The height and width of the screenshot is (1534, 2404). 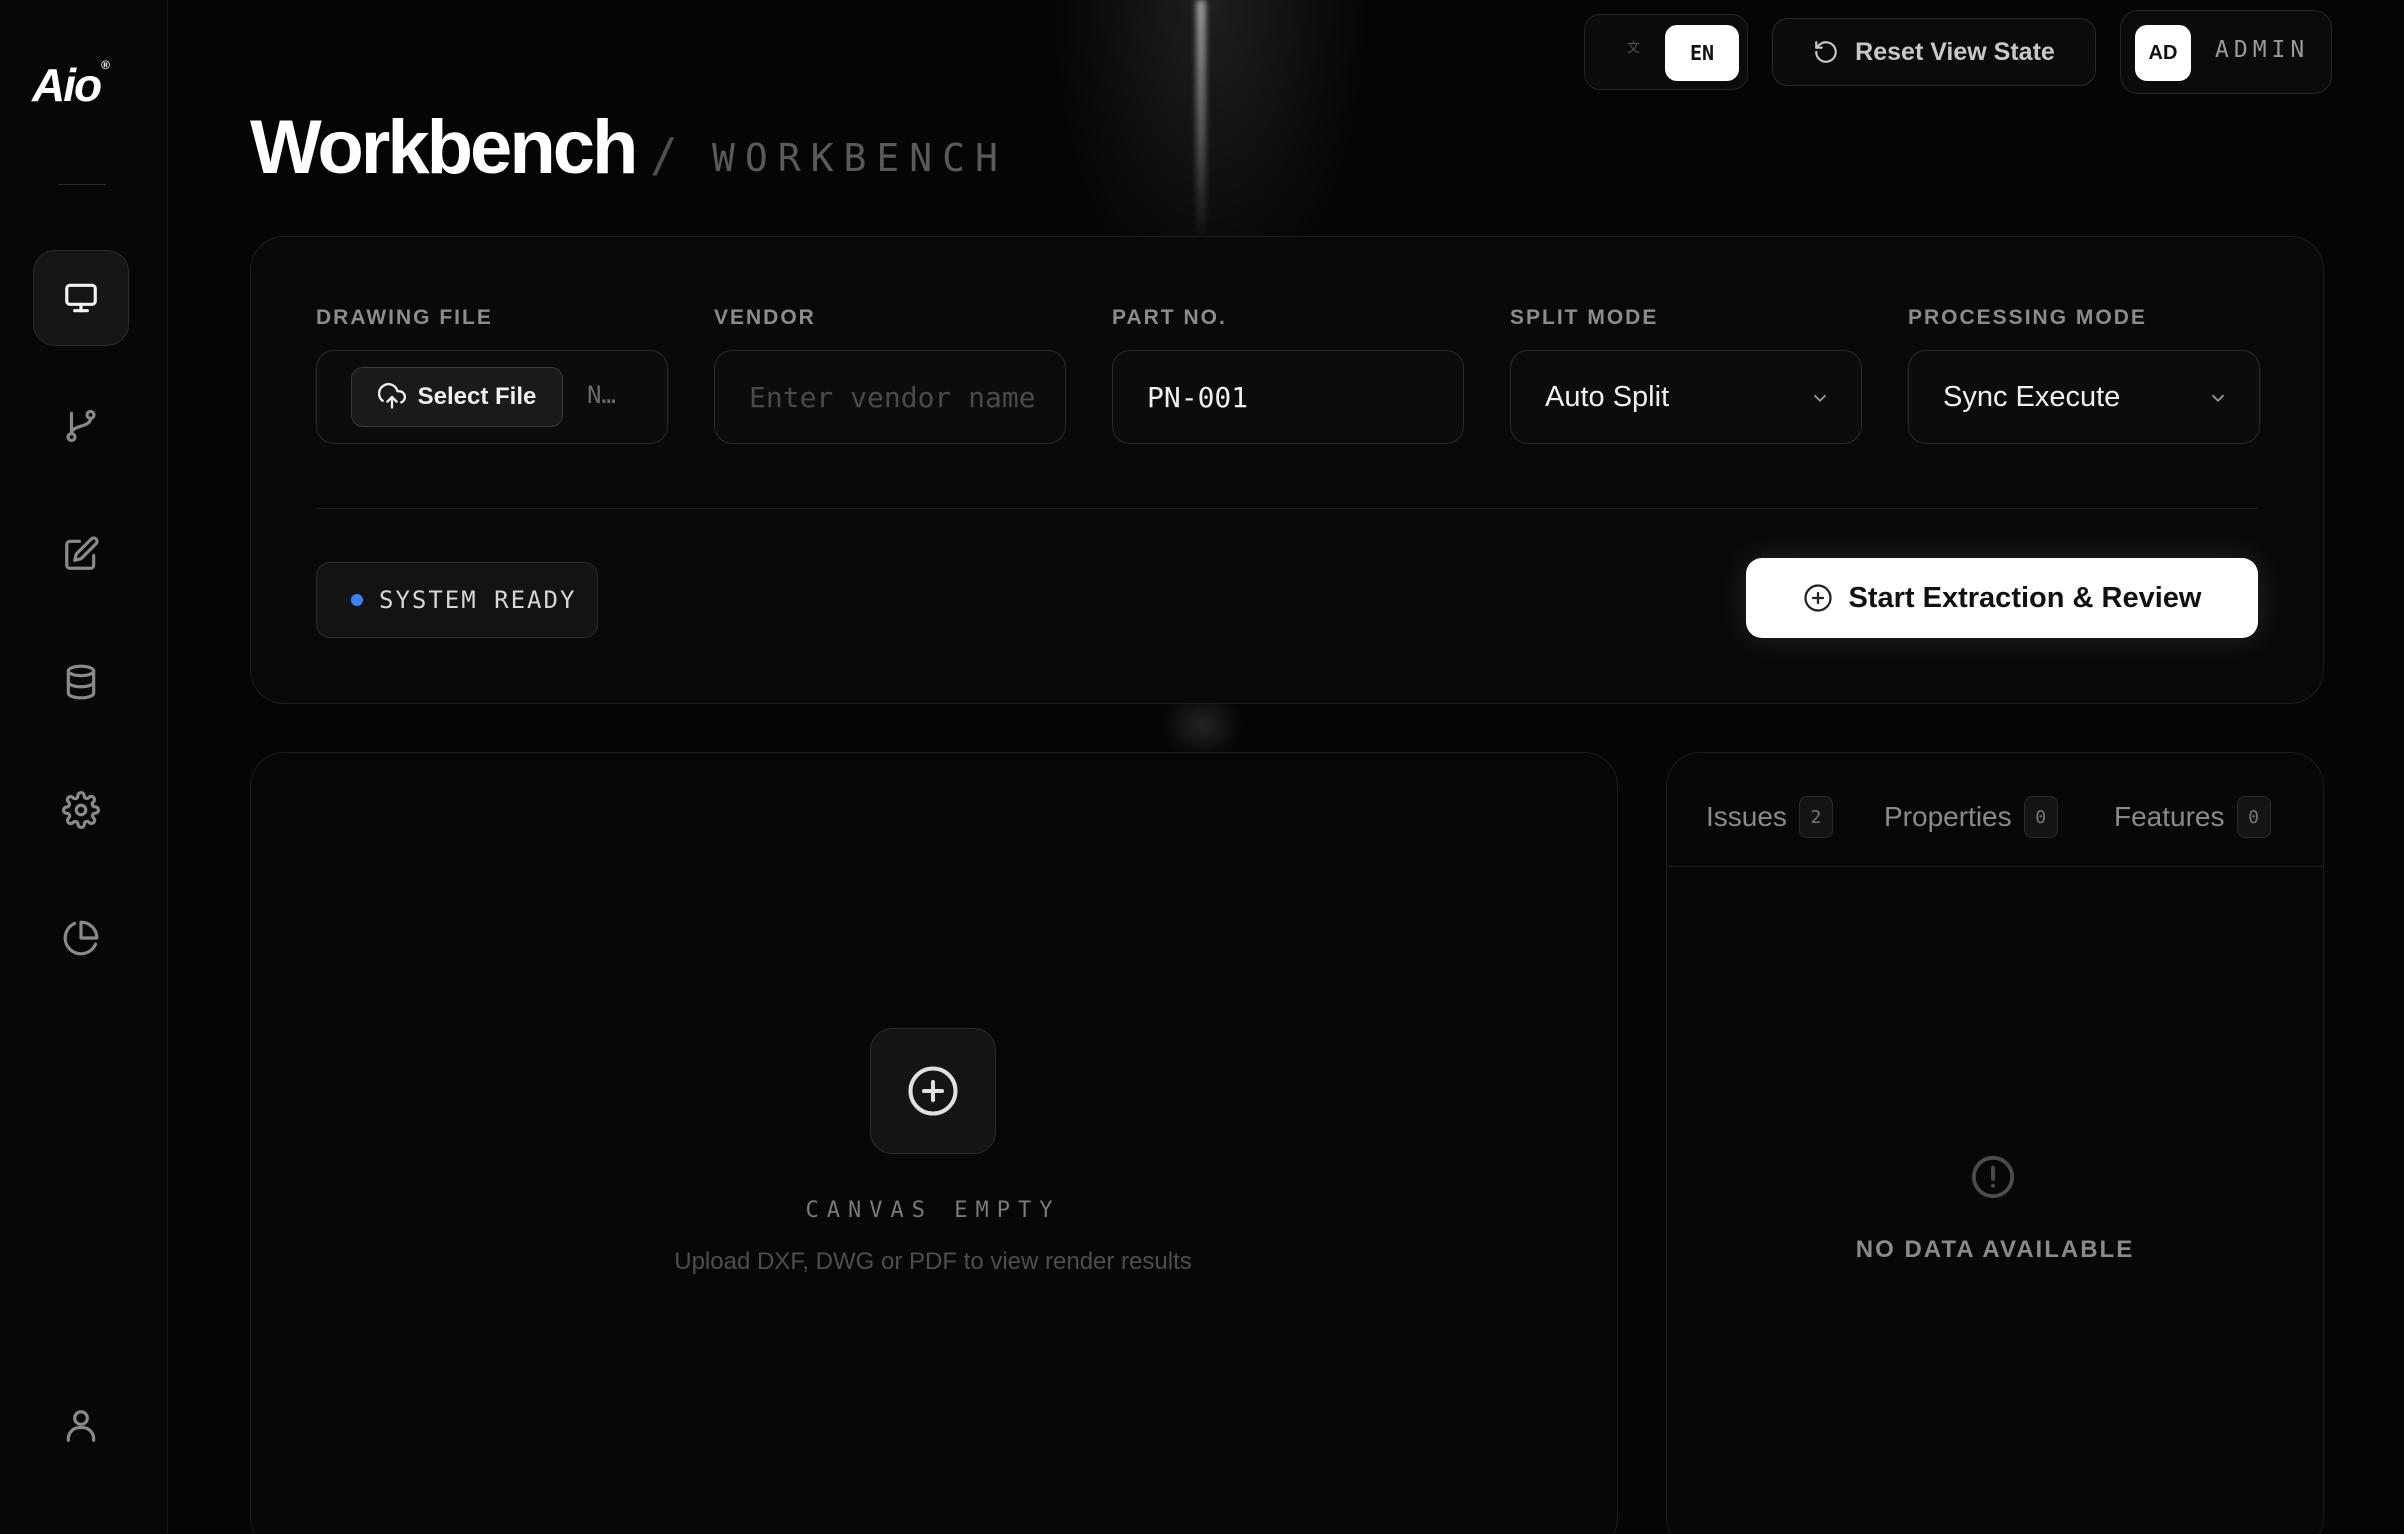 What do you see at coordinates (1287, 508) in the screenshot?
I see `config-divider` at bounding box center [1287, 508].